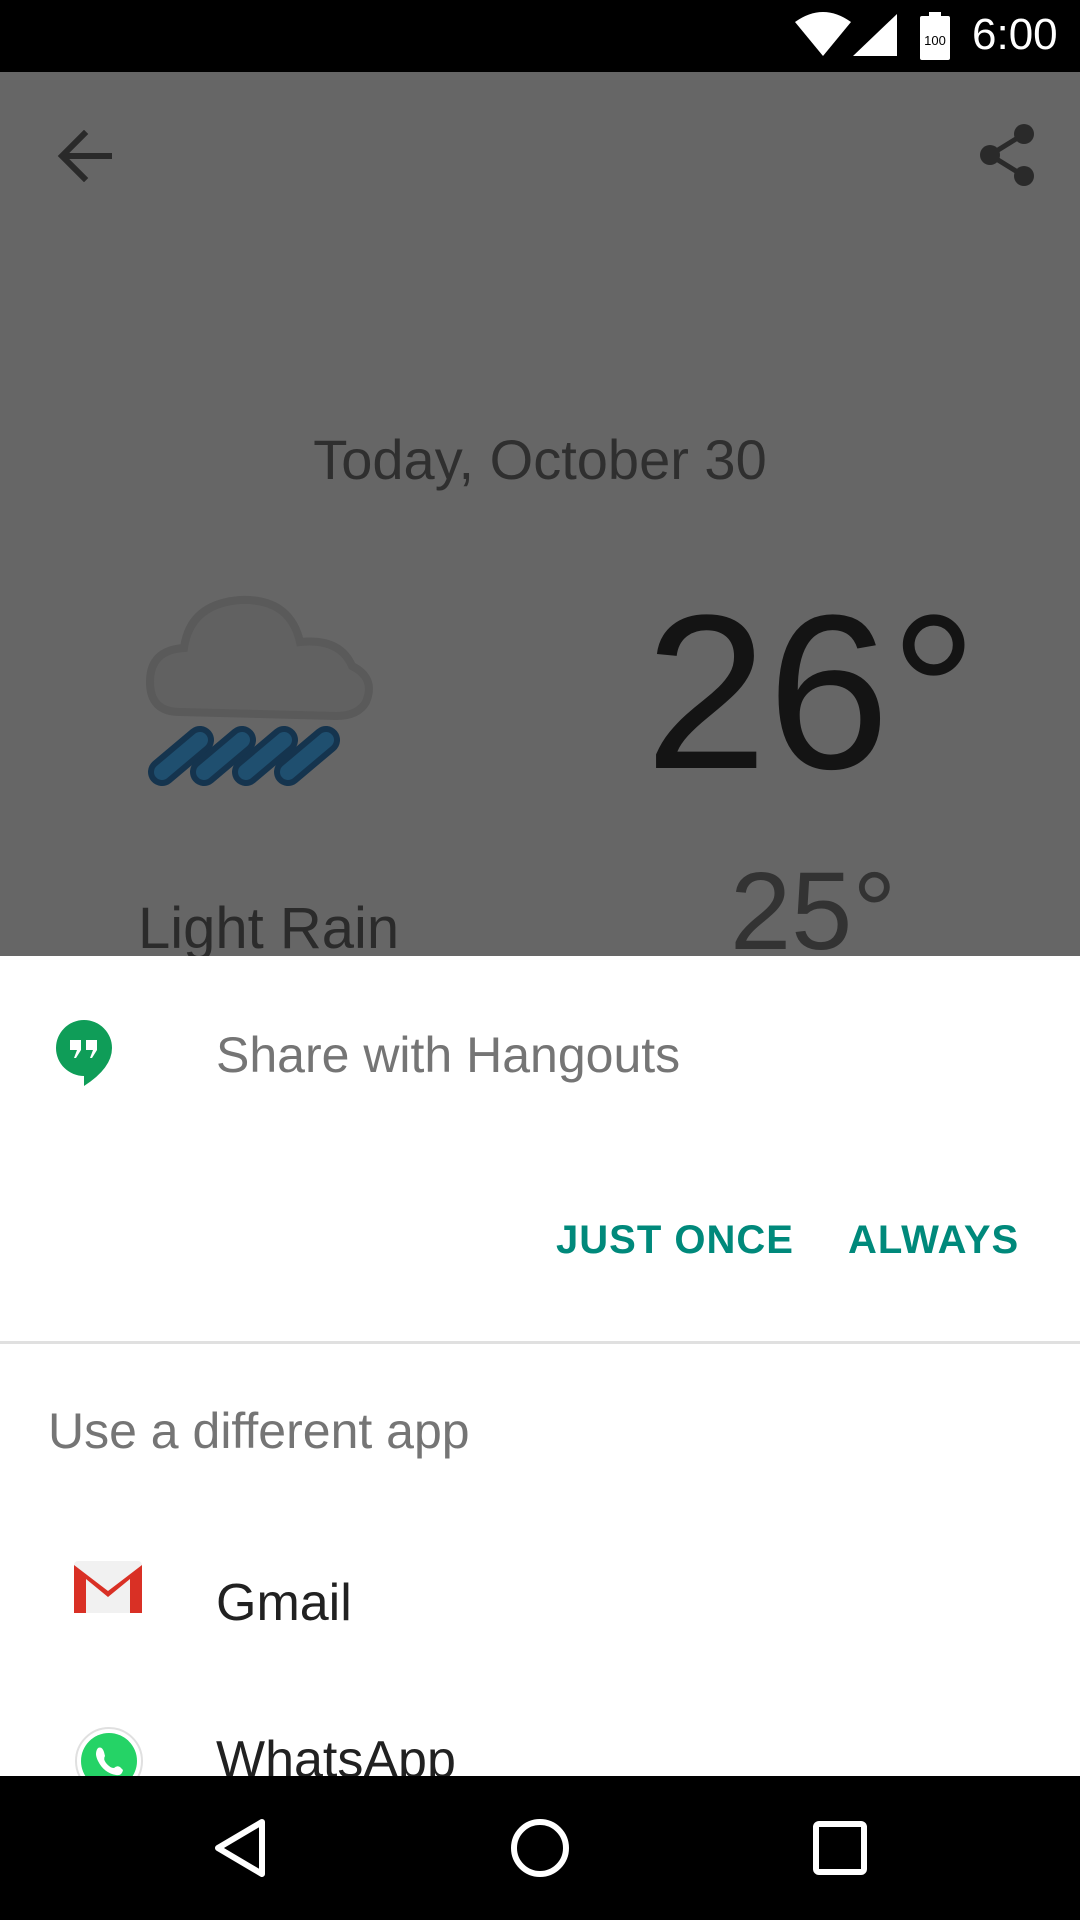  I want to click on weather-condition: Light Rain, so click(269, 926).